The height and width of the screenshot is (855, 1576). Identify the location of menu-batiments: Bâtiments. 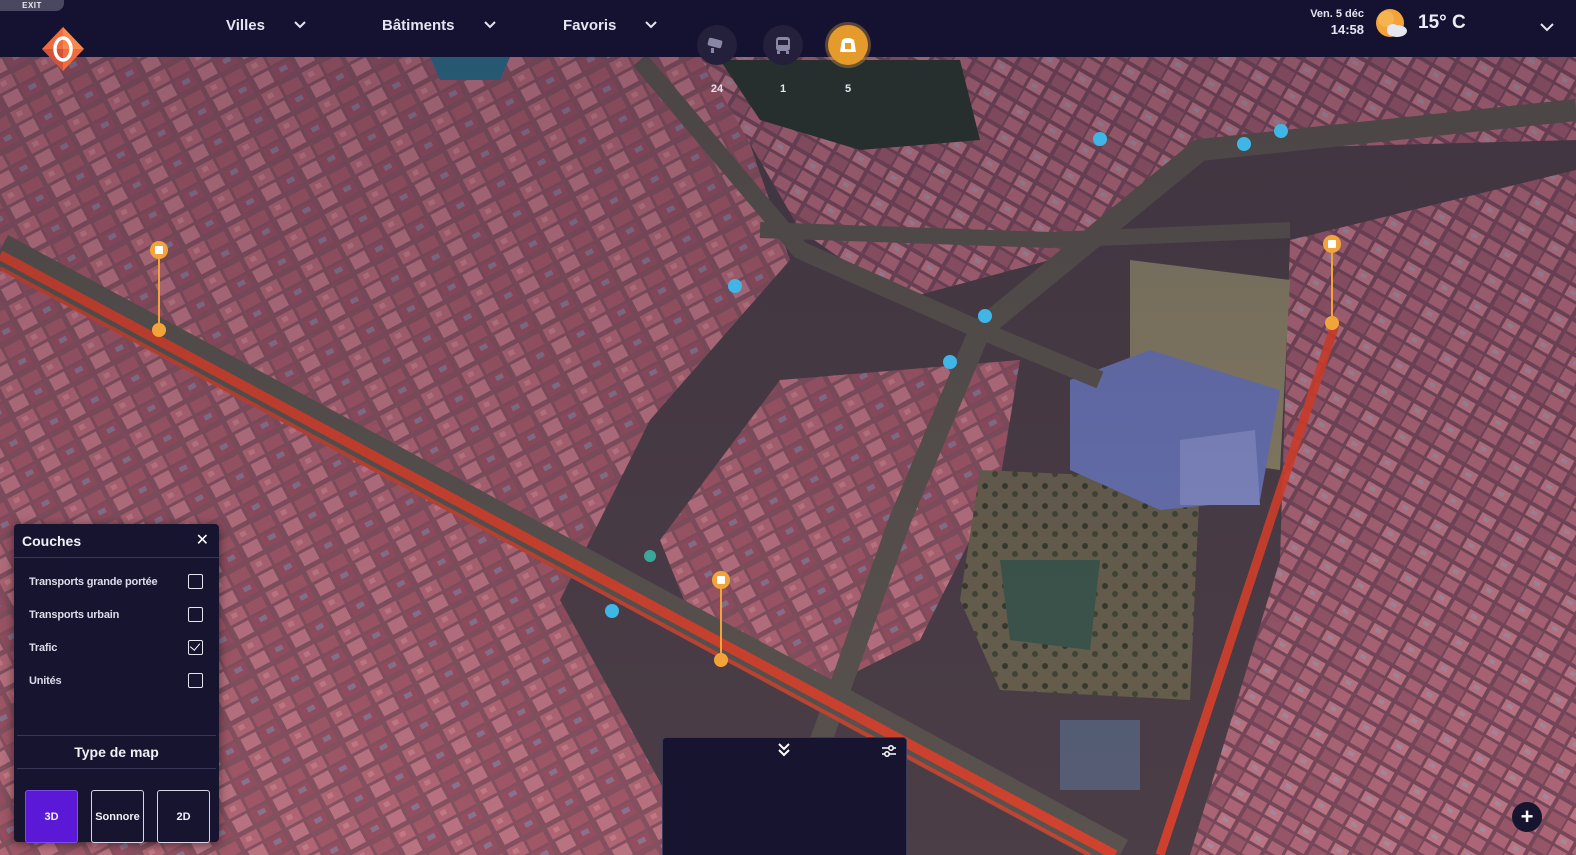
(439, 25).